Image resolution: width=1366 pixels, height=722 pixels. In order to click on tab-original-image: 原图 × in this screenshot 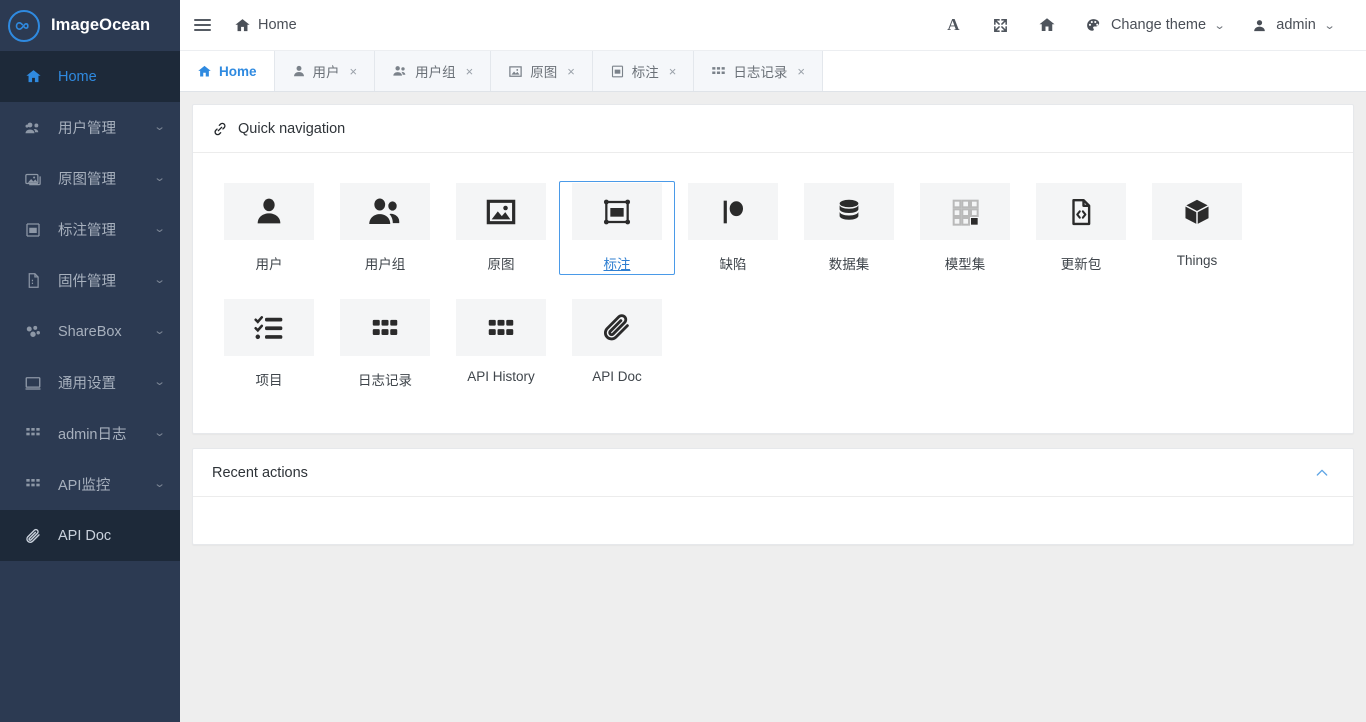, I will do `click(542, 71)`.